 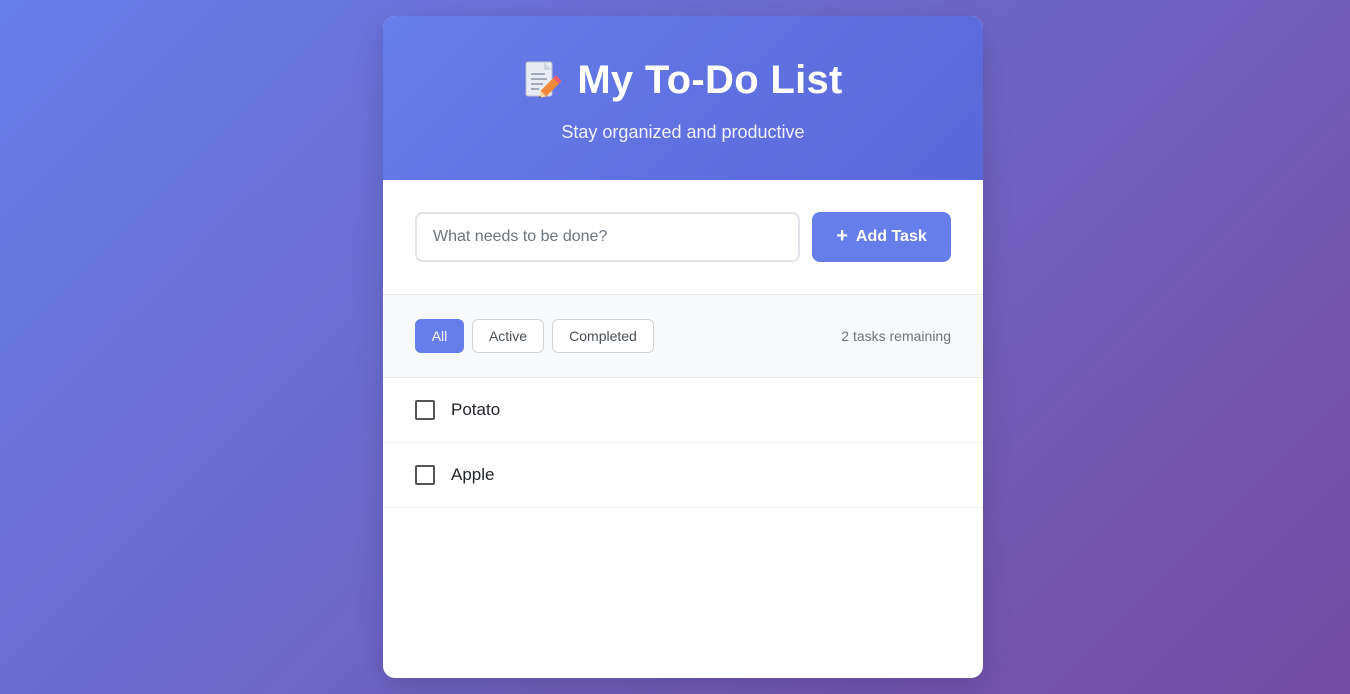 What do you see at coordinates (439, 336) in the screenshot?
I see `filter-all-button: All` at bounding box center [439, 336].